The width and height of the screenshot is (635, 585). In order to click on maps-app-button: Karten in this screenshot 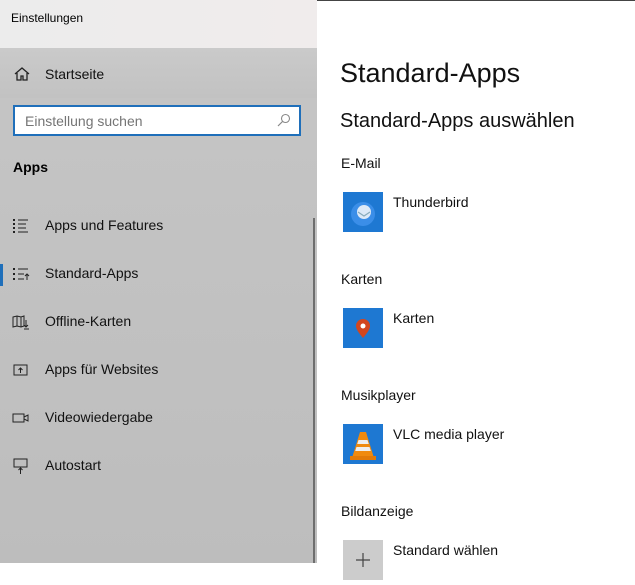, I will do `click(478, 328)`.